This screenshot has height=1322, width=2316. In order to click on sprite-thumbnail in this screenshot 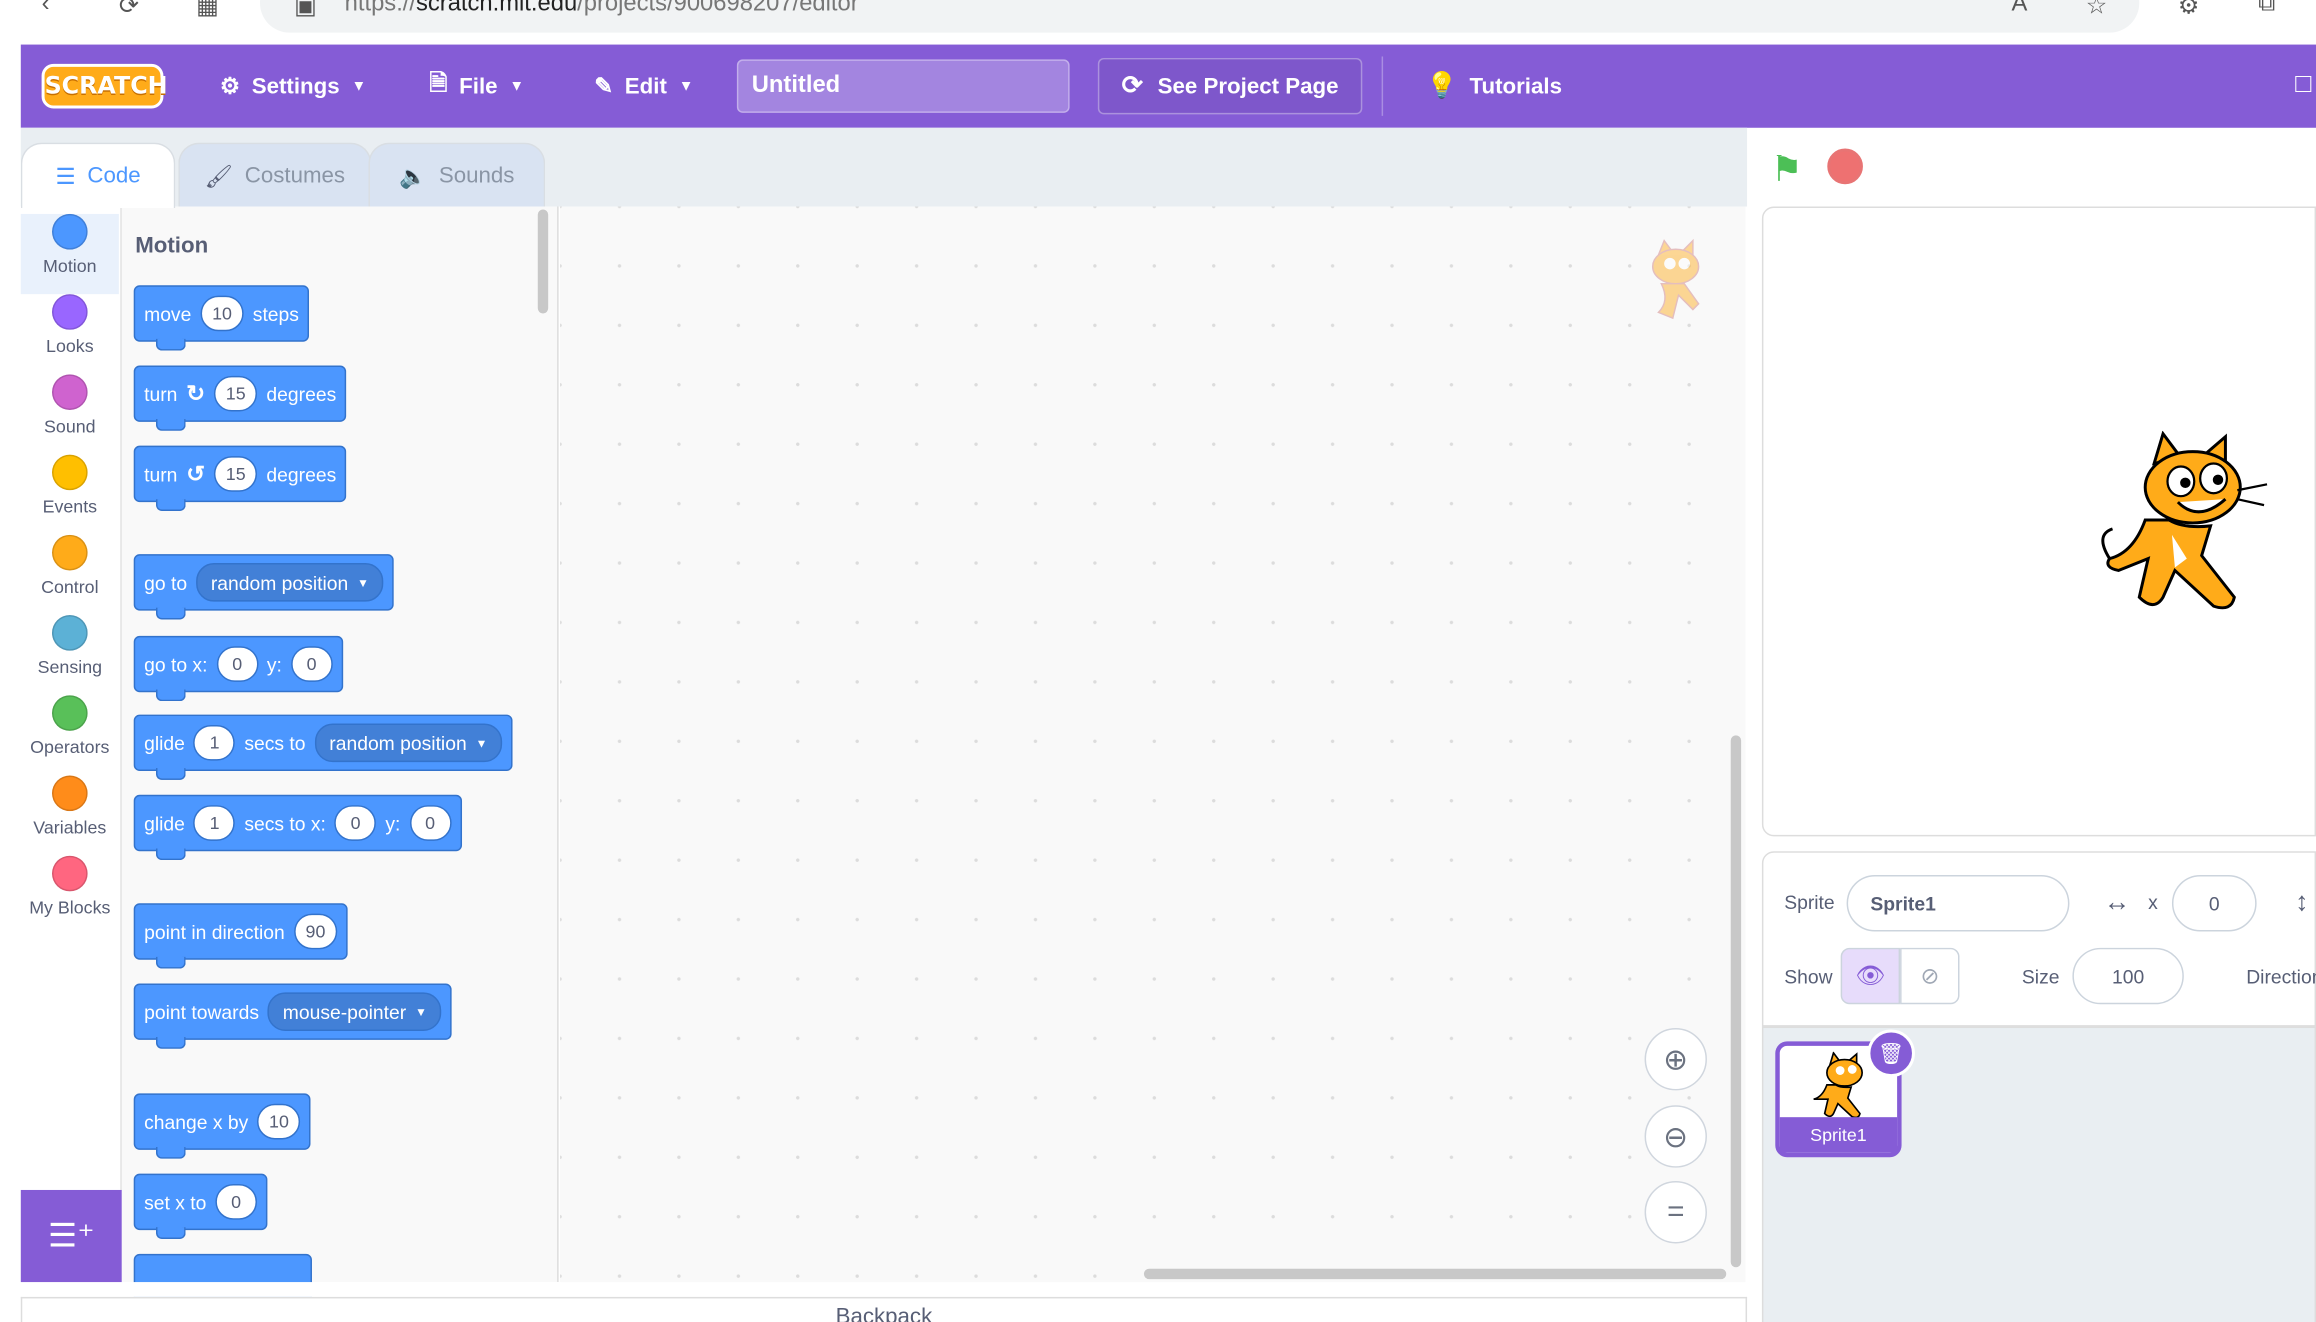, I will do `click(1838, 1085)`.